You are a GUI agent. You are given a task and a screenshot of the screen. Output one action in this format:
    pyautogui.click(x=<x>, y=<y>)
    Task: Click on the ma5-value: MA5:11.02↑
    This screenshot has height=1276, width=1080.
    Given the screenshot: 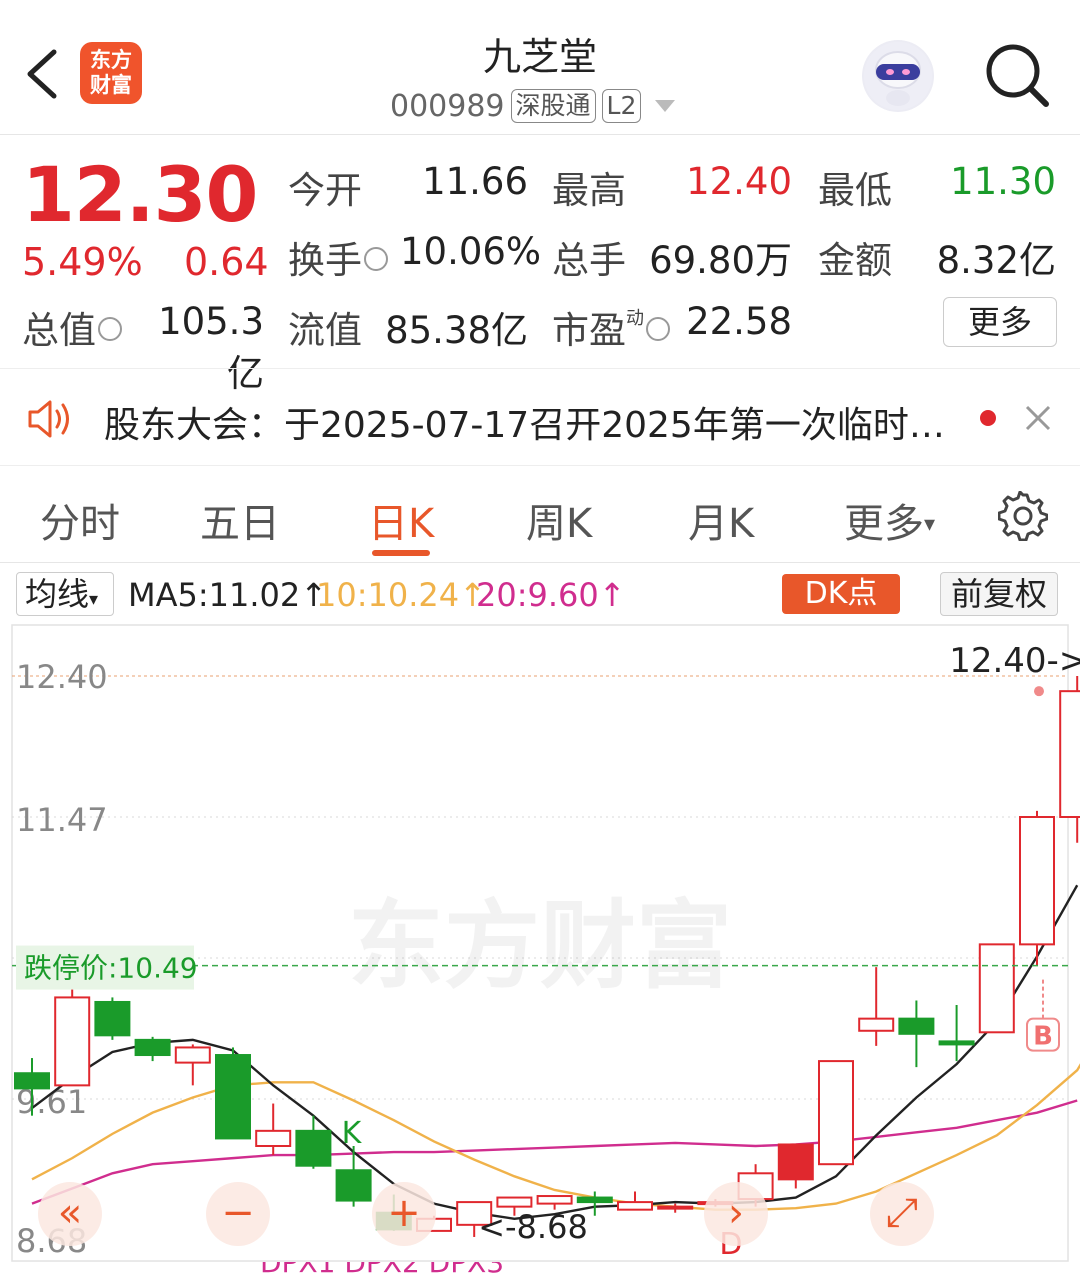 What is the action you would take?
    pyautogui.click(x=228, y=595)
    